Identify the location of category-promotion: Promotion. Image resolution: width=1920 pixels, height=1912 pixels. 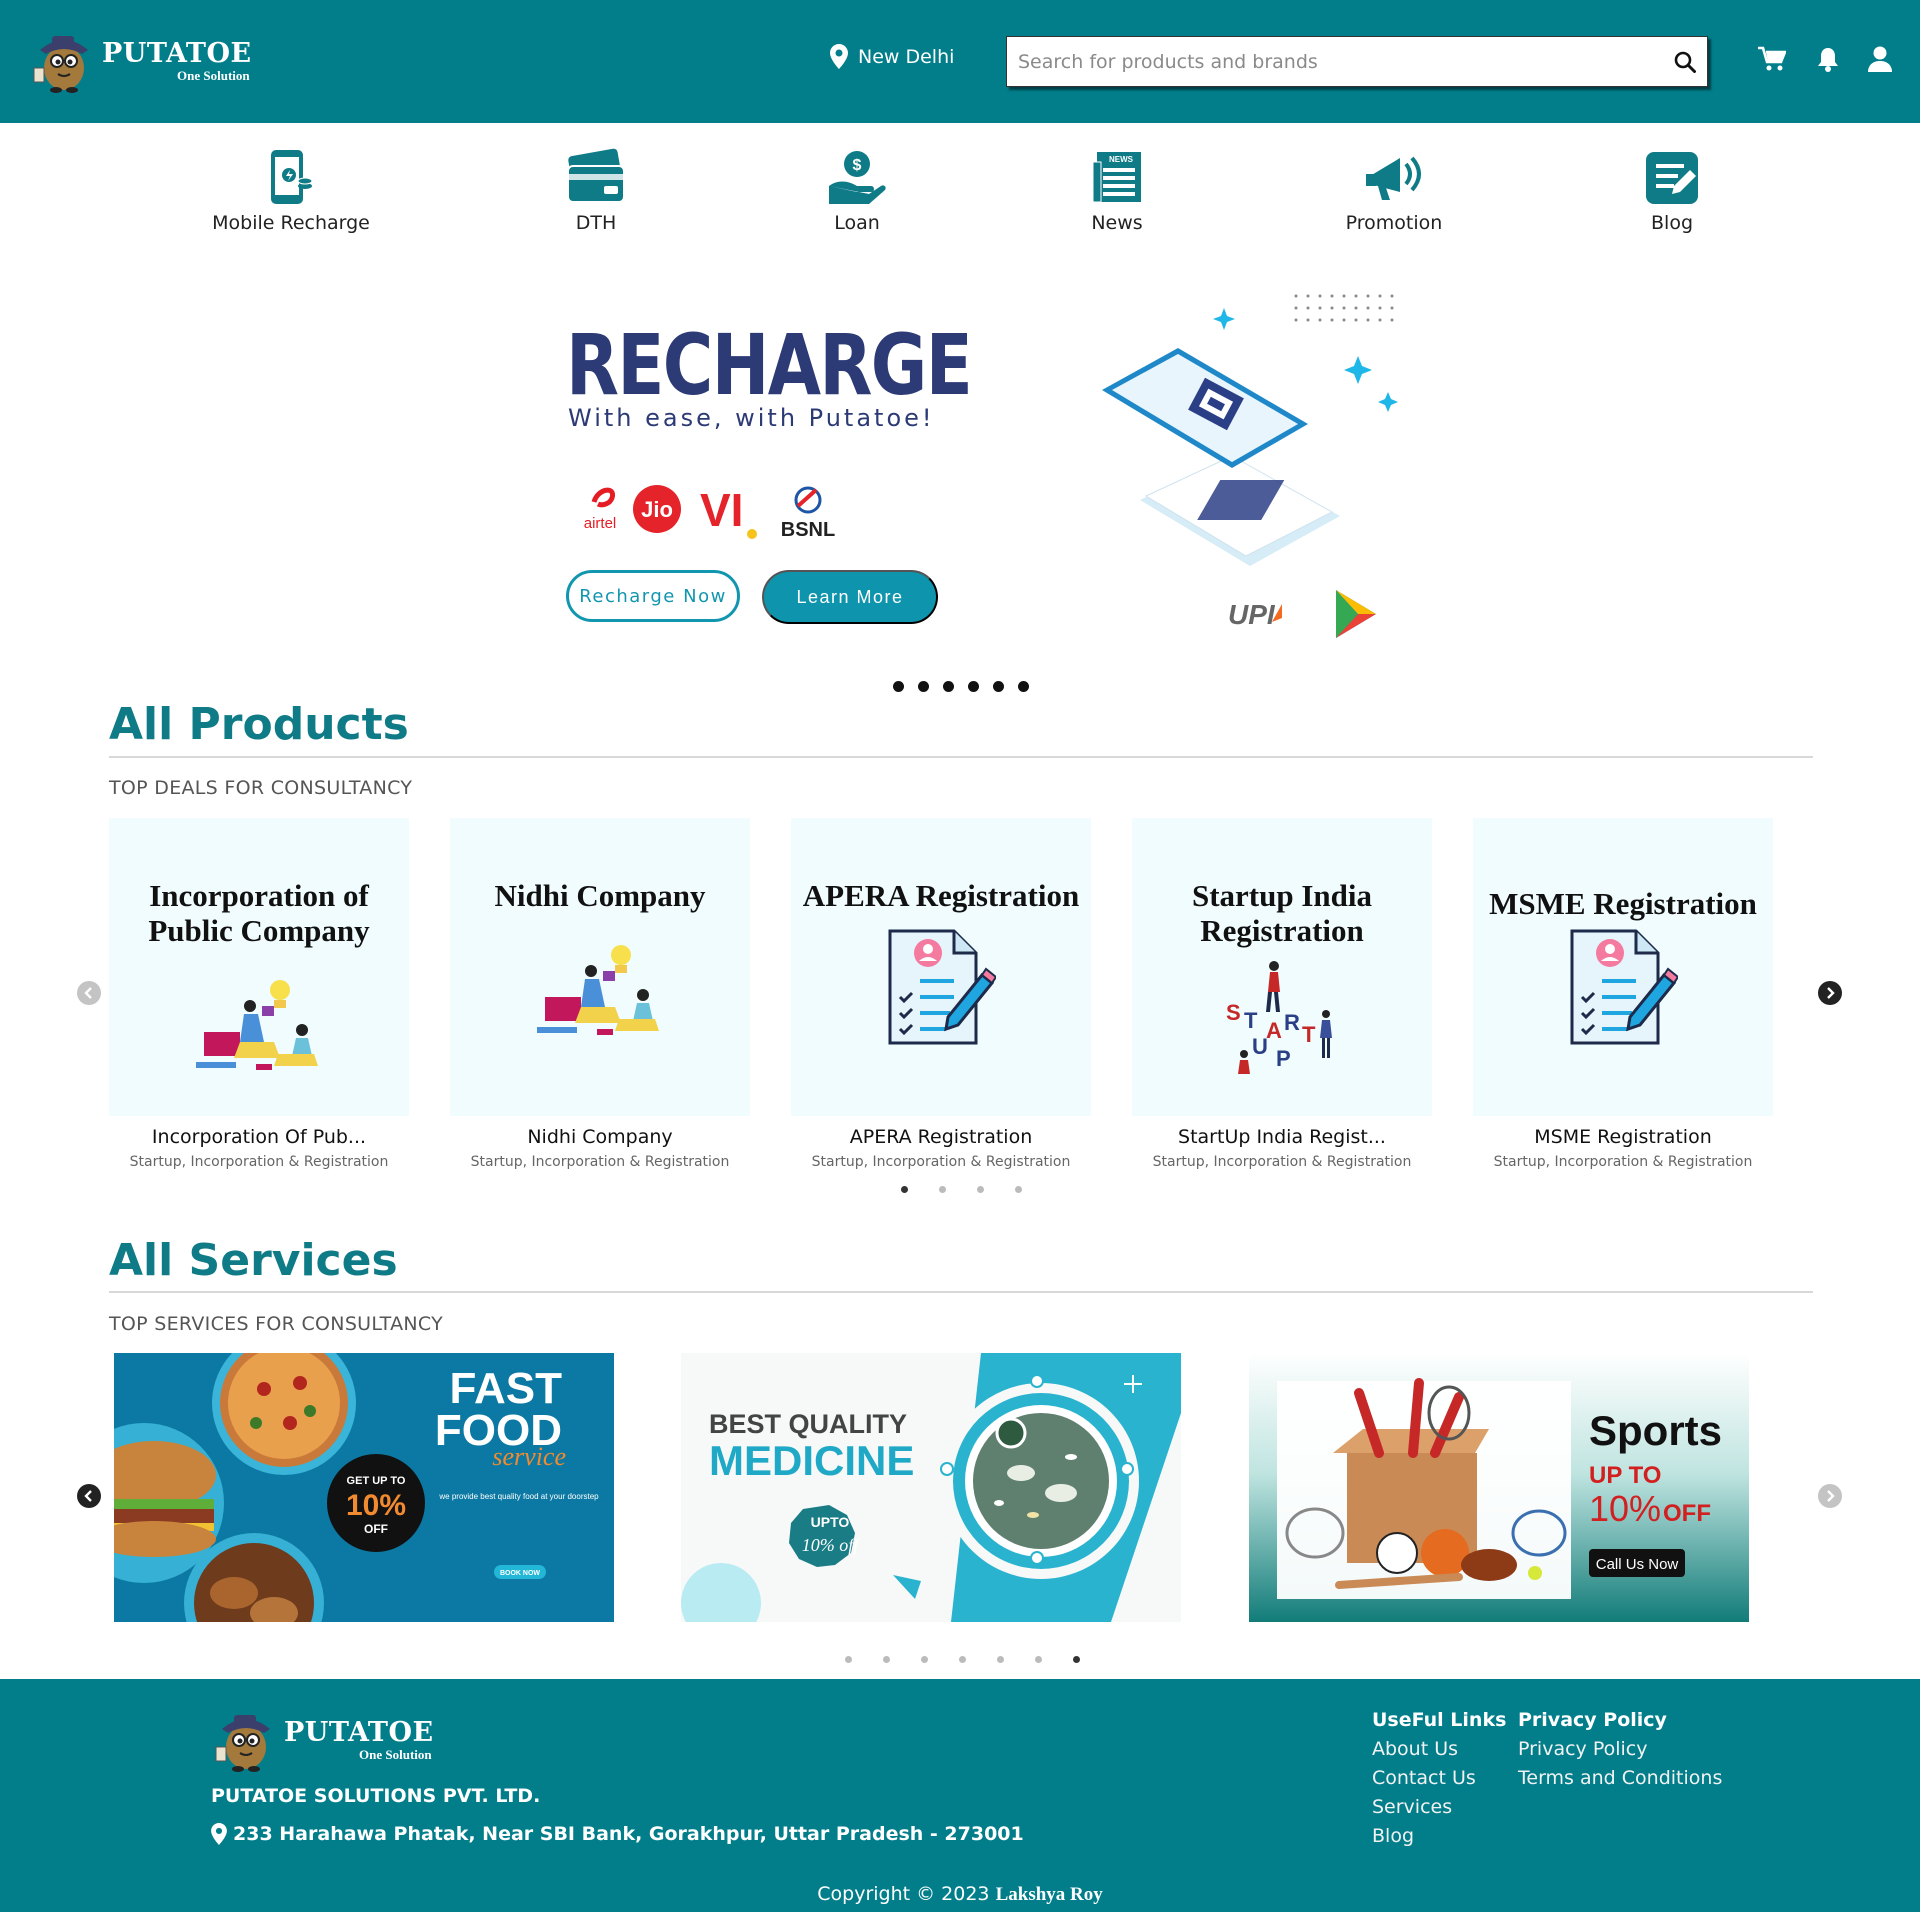
(1394, 191).